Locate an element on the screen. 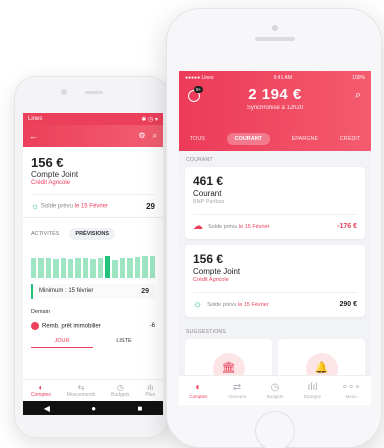 The image size is (384, 448). home-button is located at coordinates (275, 429).